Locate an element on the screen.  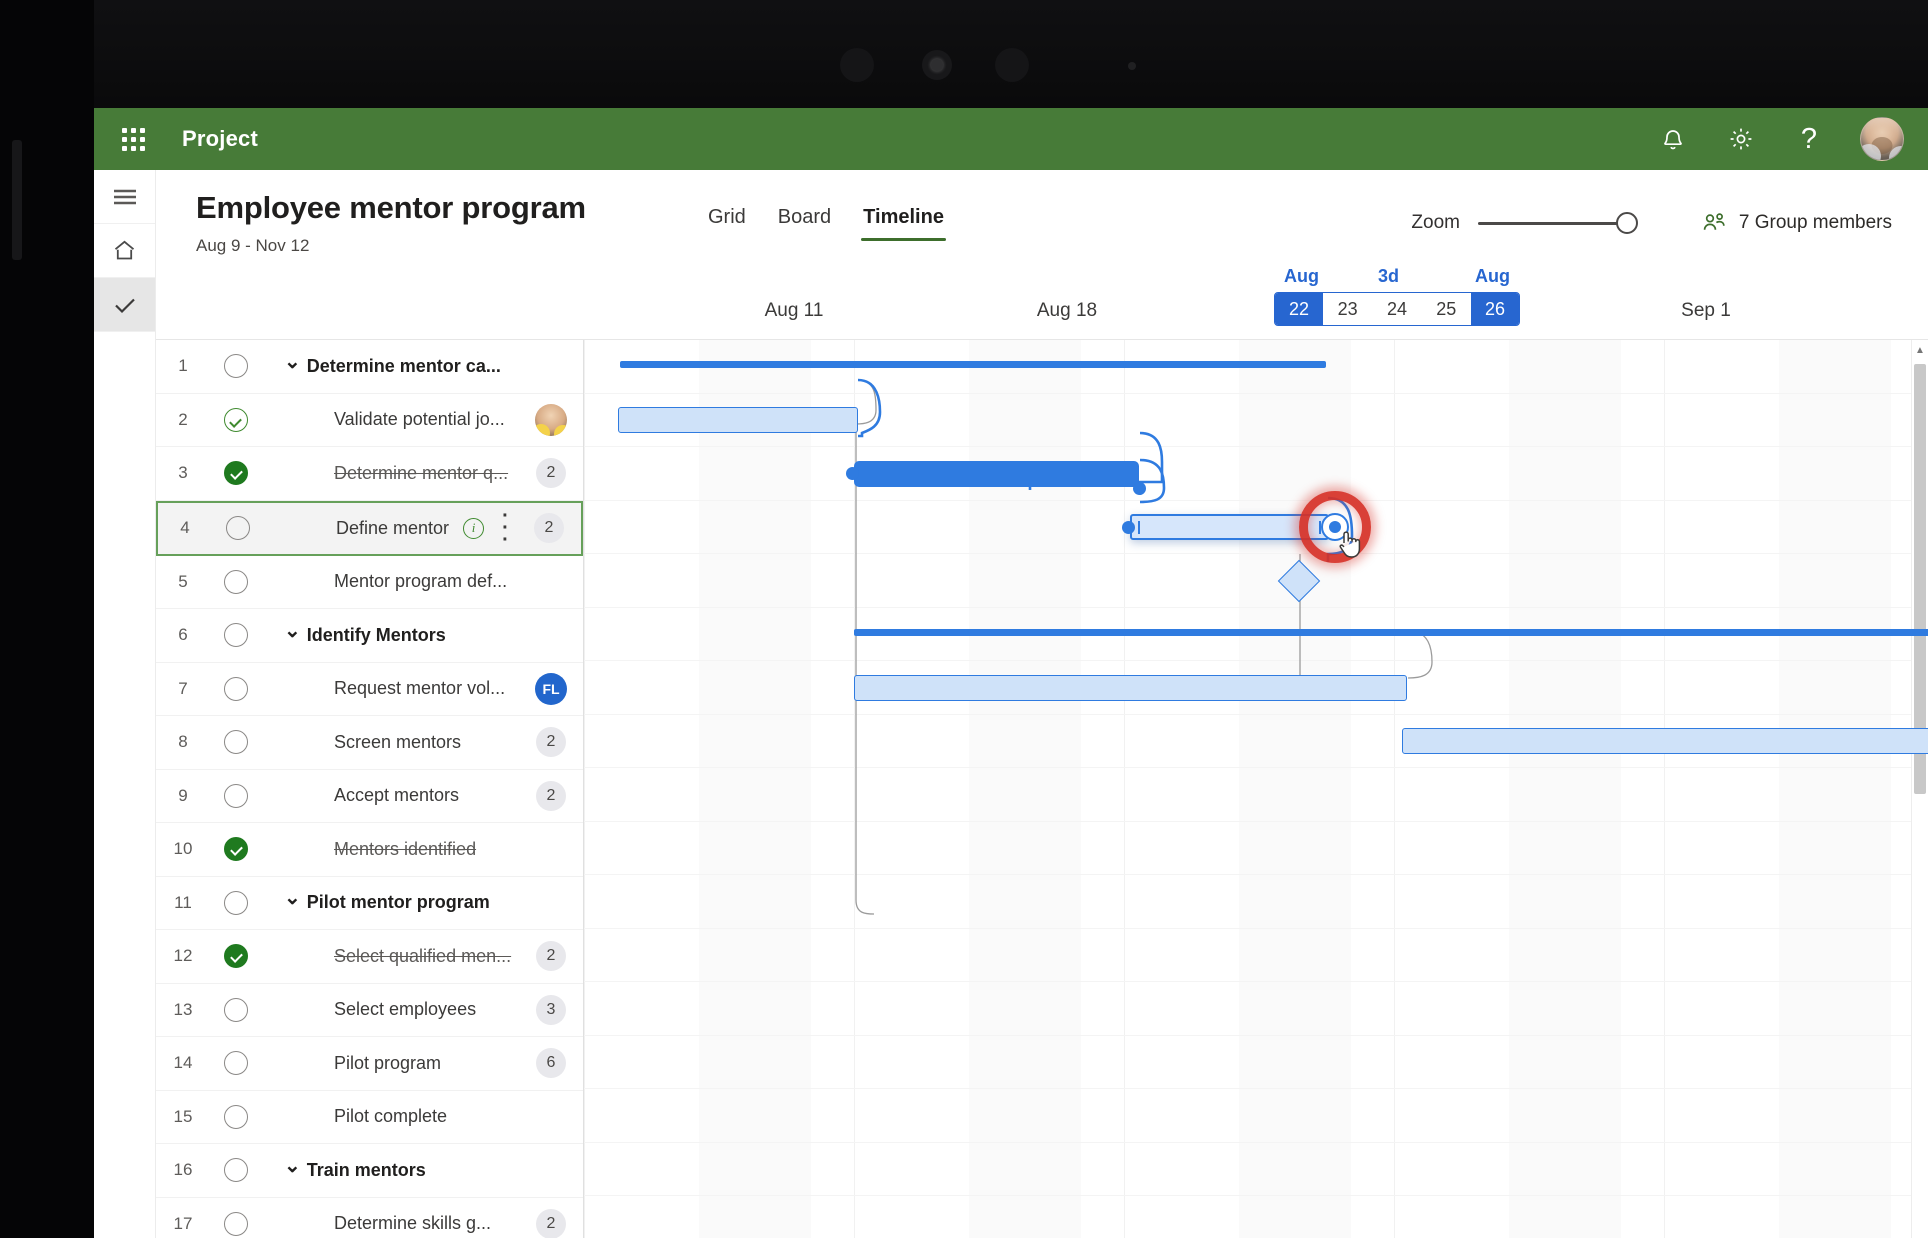
table-row: 9 Accept mentors 2 is located at coordinates (369, 796).